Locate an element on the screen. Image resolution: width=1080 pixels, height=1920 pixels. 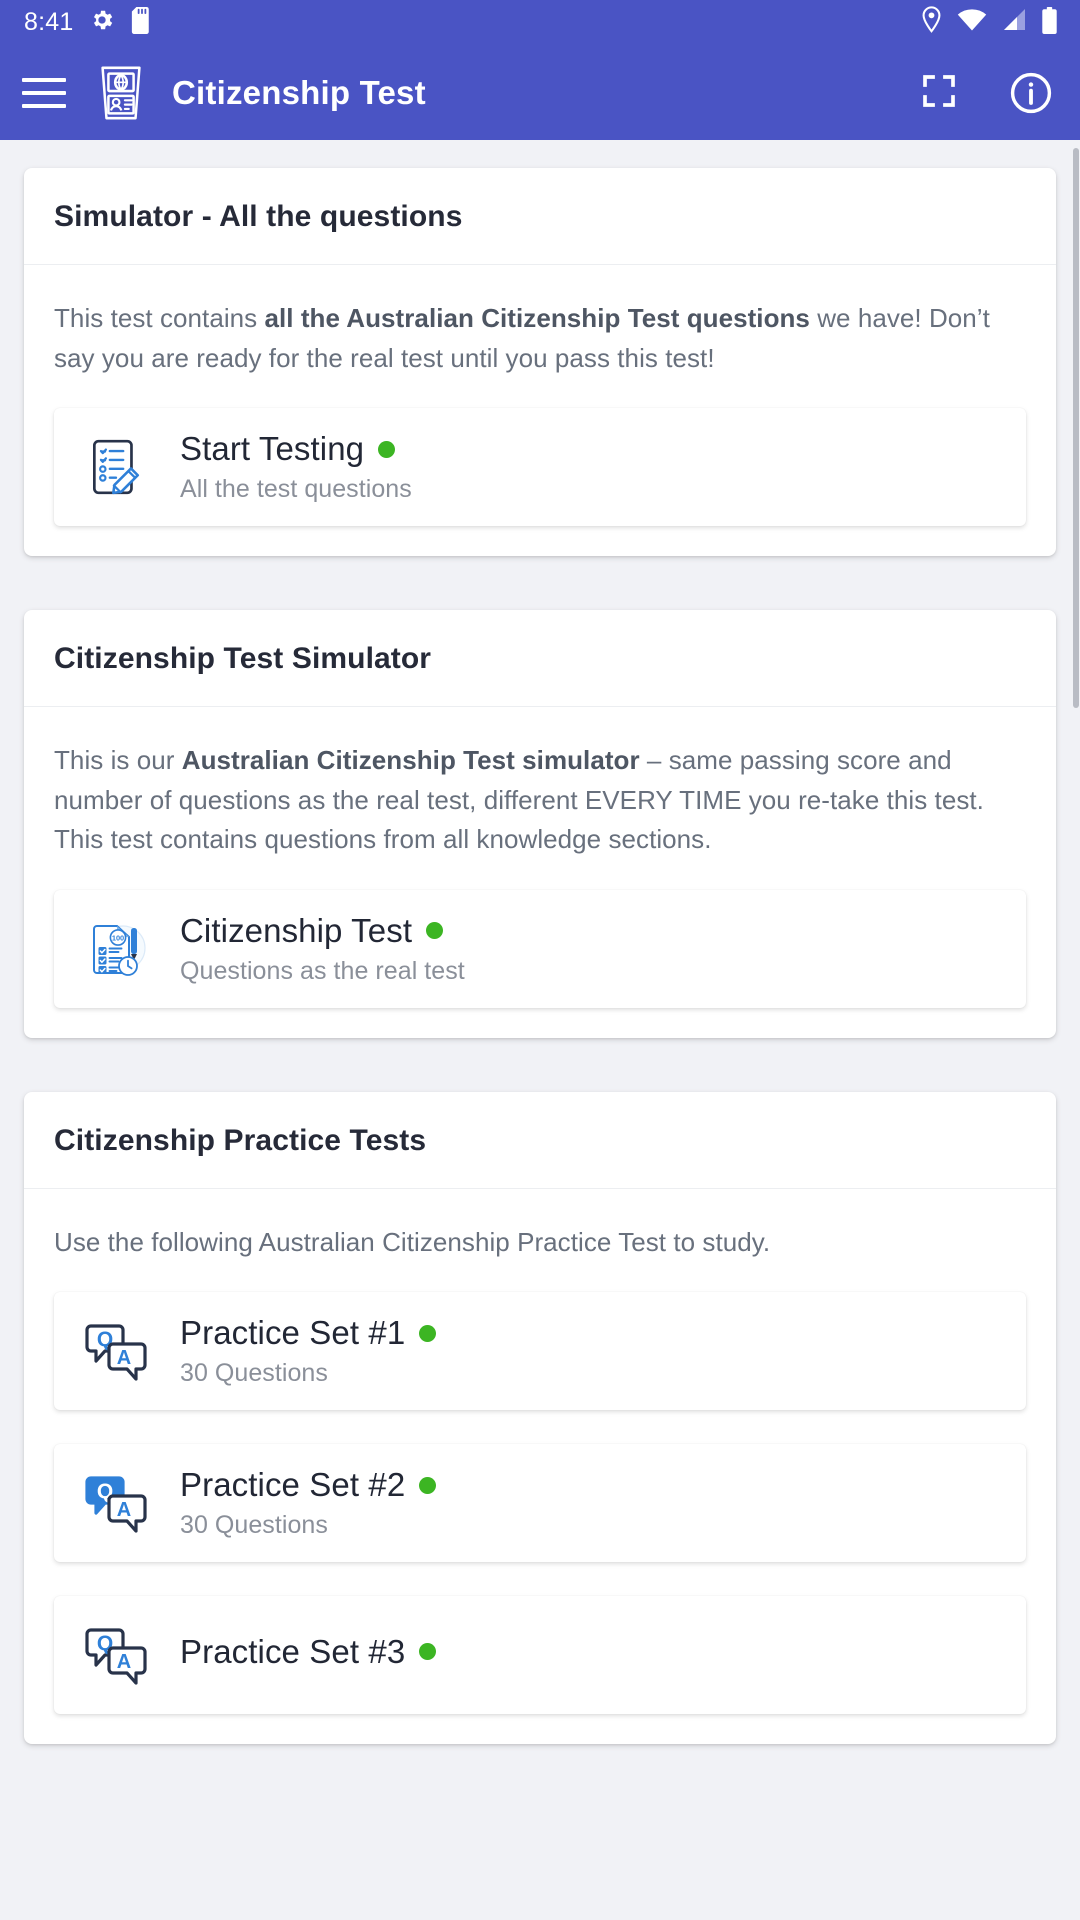
card-header: Citizenship Test Simulator is located at coordinates (540, 659).